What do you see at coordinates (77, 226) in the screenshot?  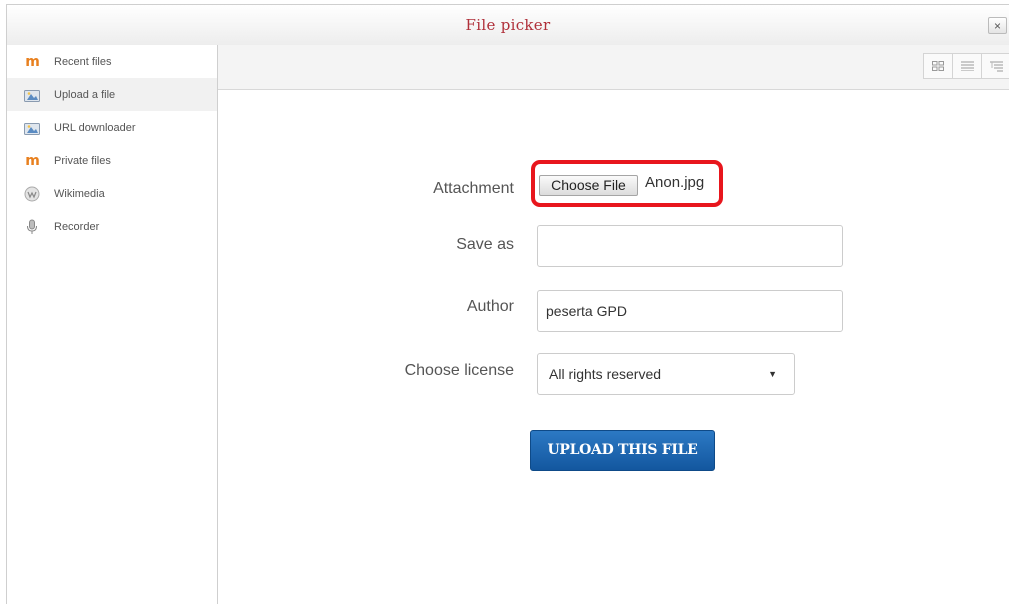 I see `sidebar-item-label: Recorder` at bounding box center [77, 226].